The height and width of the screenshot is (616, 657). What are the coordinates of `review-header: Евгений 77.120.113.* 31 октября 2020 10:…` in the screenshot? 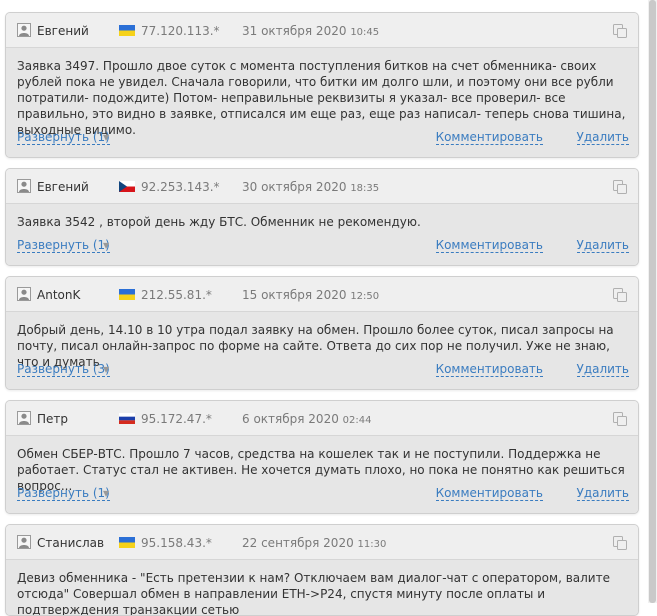 It's located at (322, 30).